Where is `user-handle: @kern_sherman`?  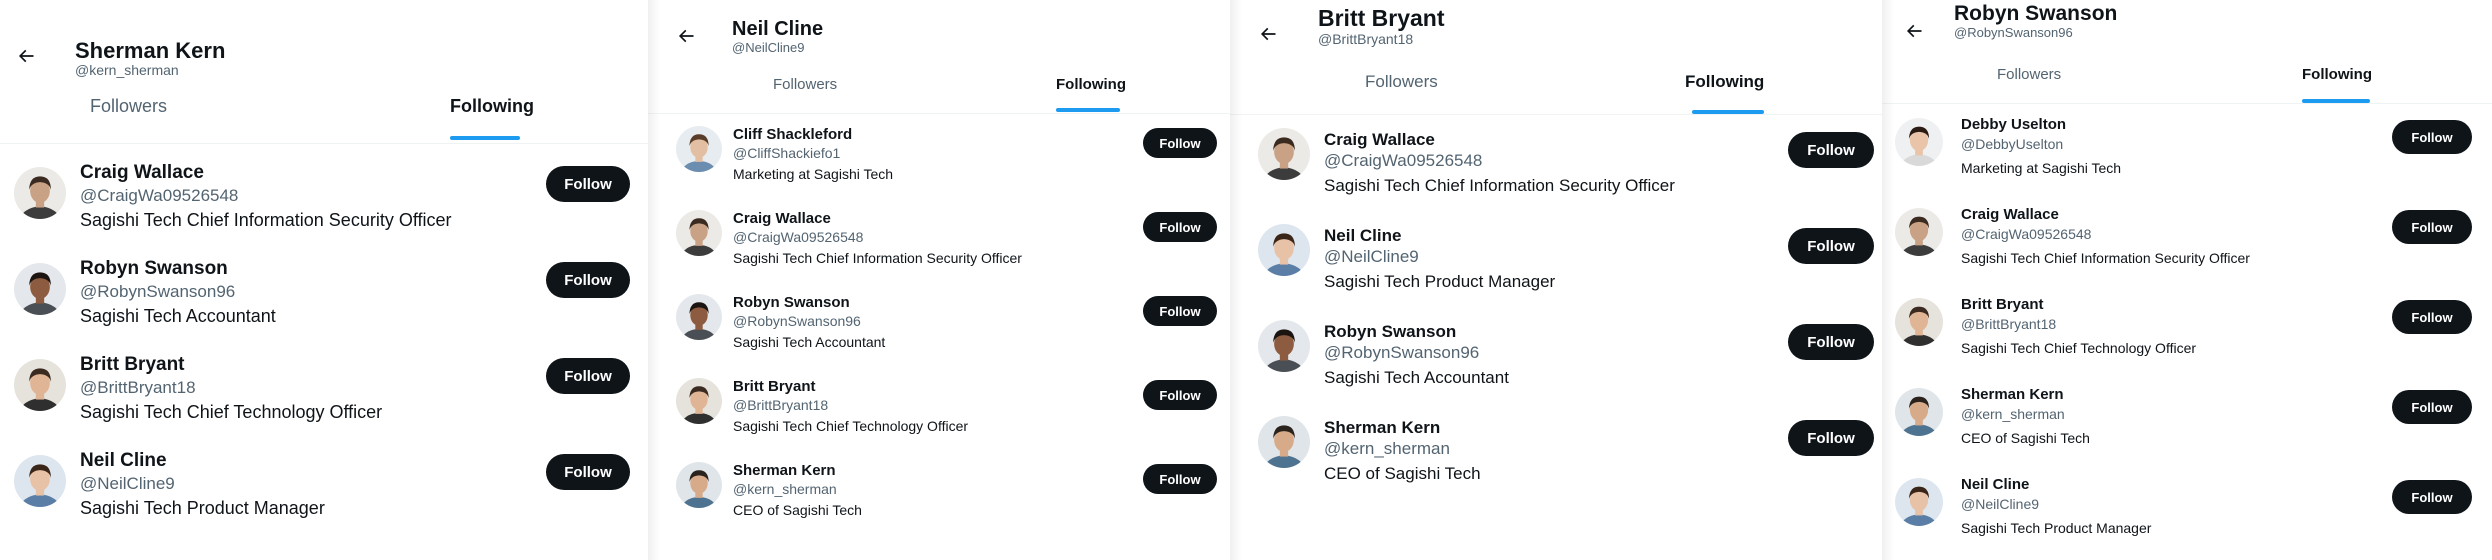
user-handle: @kern_sherman is located at coordinates (1387, 448).